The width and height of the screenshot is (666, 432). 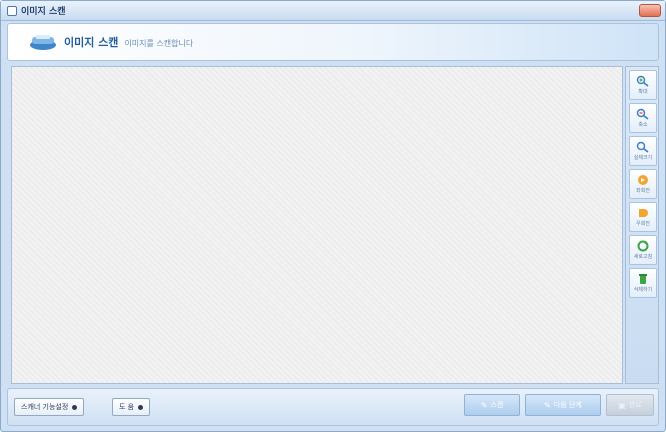 I want to click on finish-button: ▣ 완료, so click(x=630, y=405).